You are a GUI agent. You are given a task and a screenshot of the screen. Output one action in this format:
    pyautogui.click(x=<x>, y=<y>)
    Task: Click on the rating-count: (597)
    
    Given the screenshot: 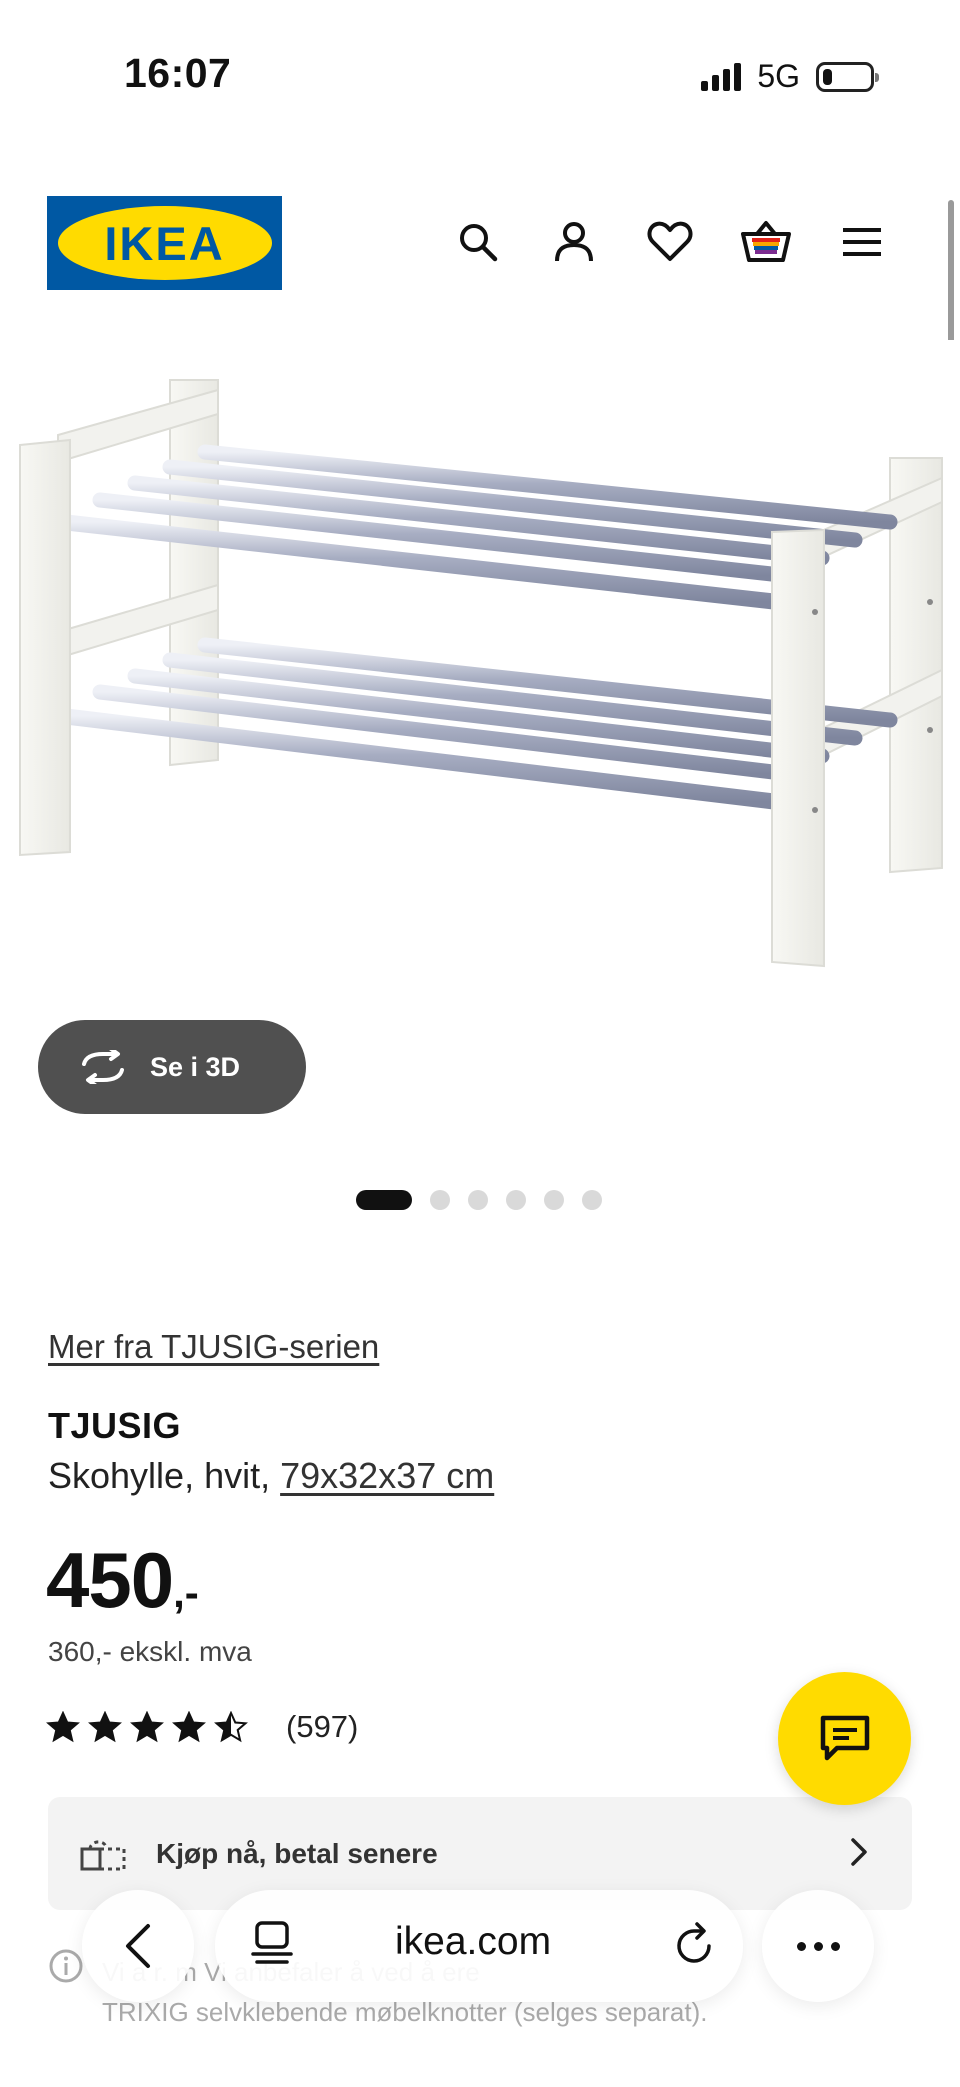 What is the action you would take?
    pyautogui.click(x=322, y=1726)
    